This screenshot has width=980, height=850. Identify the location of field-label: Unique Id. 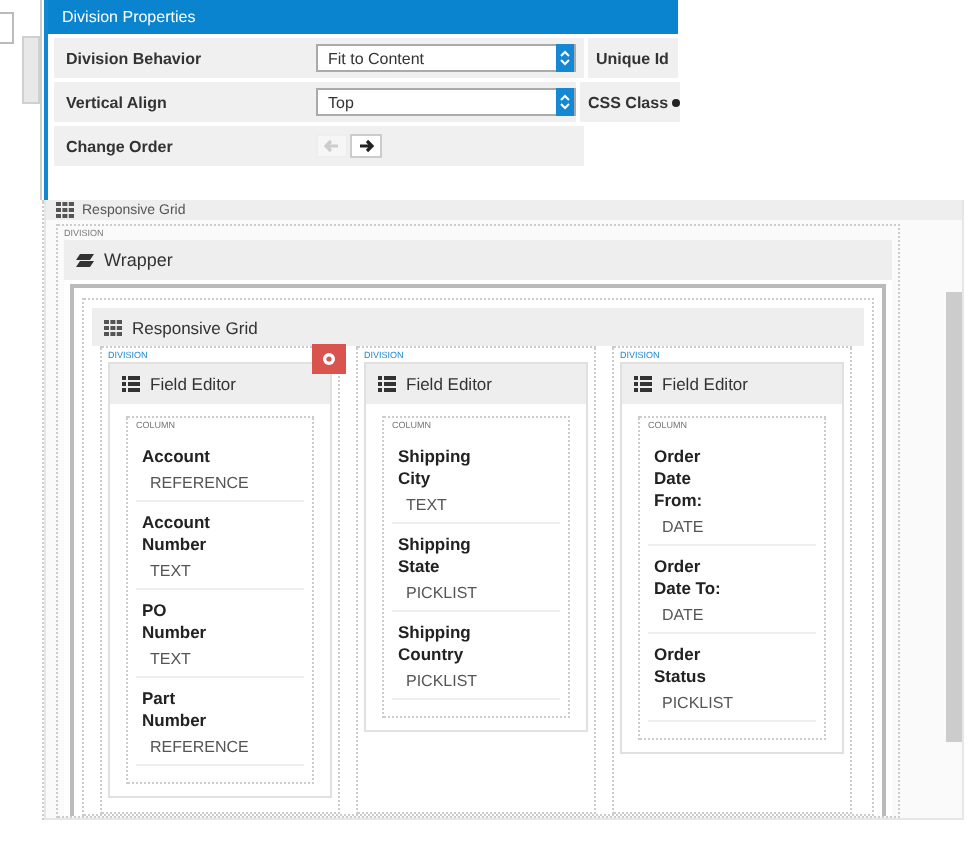
(632, 58).